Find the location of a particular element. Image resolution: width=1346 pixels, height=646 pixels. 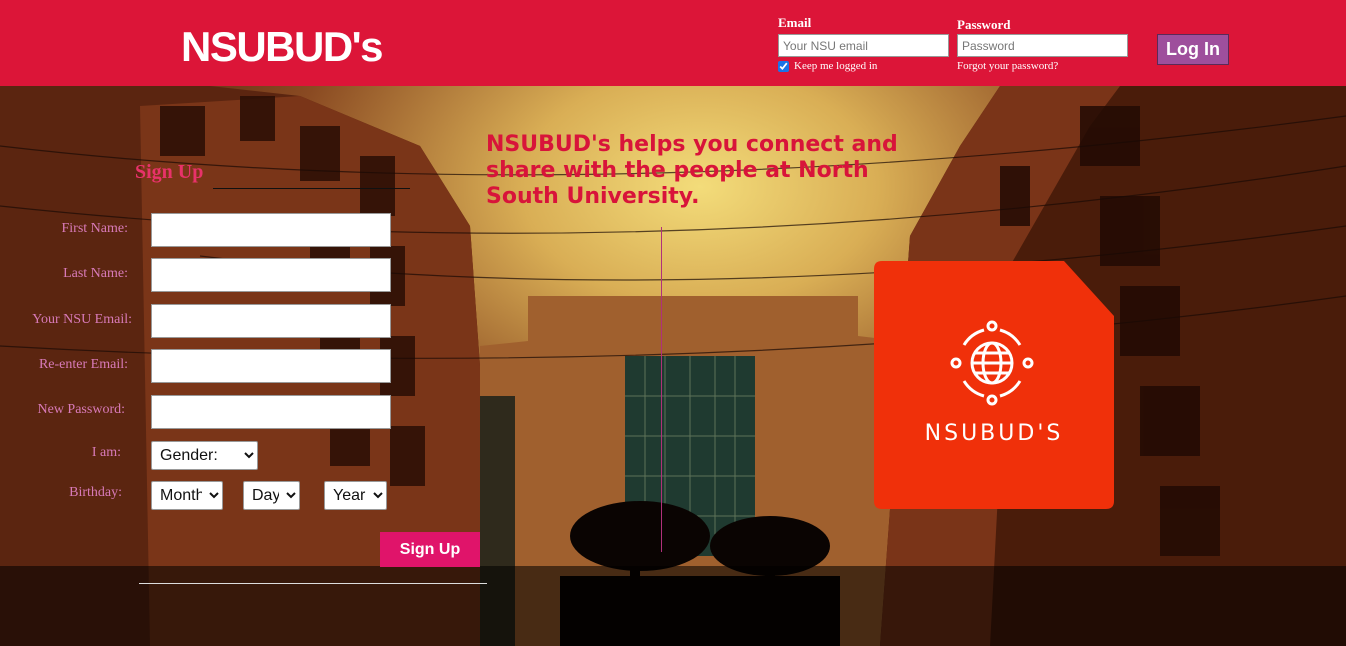

login-email-input is located at coordinates (863, 45).